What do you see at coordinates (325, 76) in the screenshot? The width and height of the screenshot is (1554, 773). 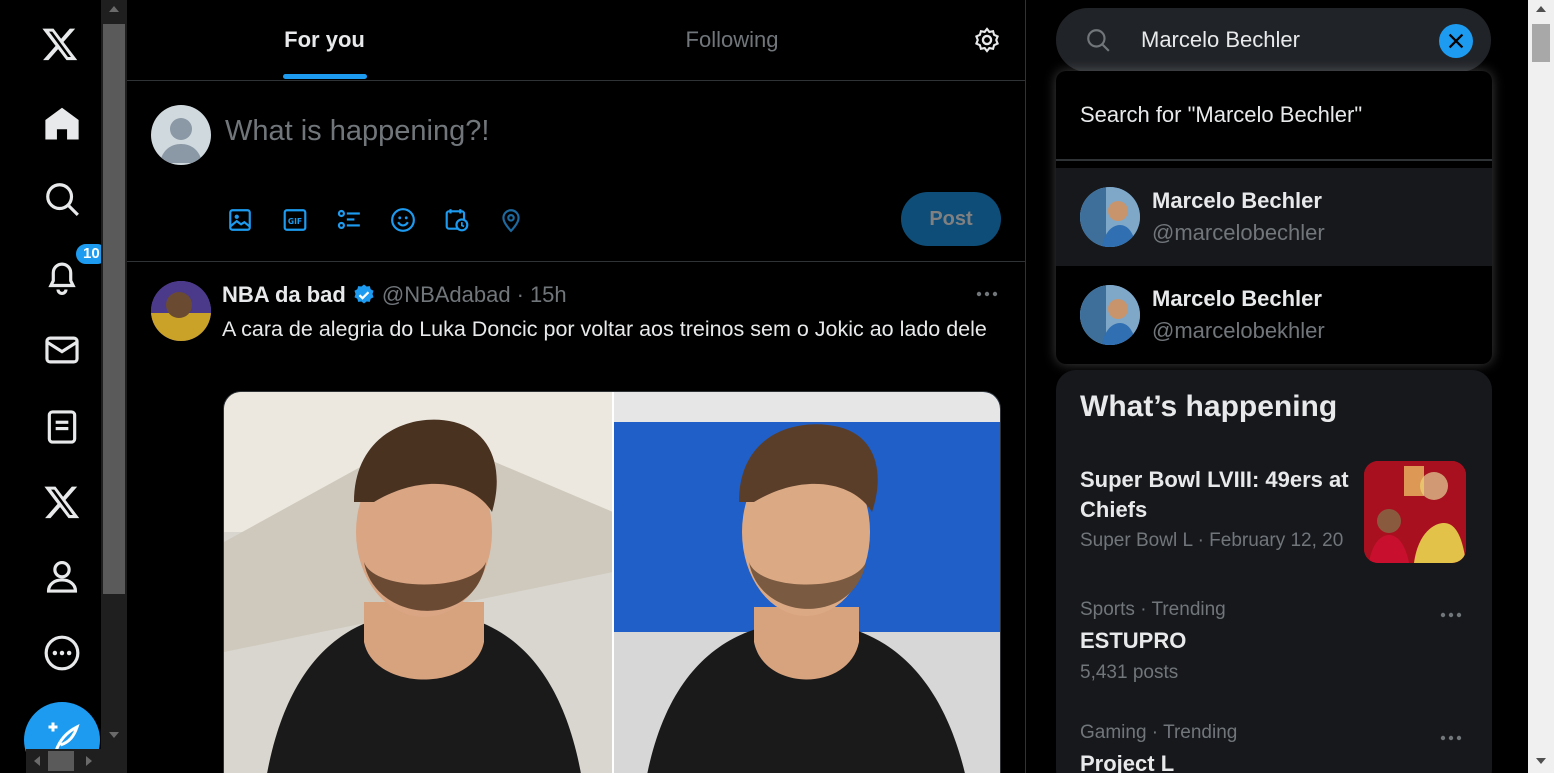 I see `active-tab-indicator` at bounding box center [325, 76].